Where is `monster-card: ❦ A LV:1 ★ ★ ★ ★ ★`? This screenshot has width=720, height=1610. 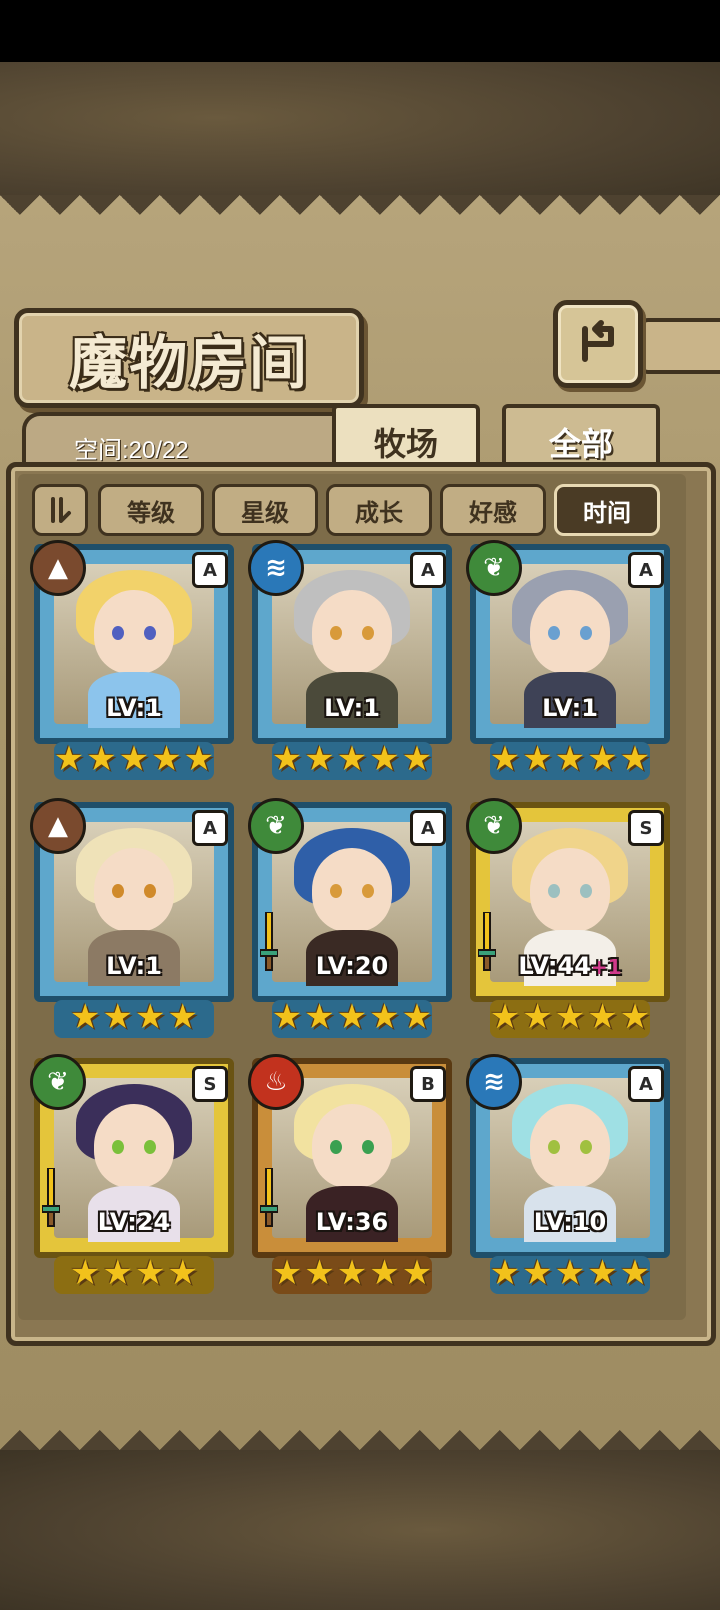 monster-card: ❦ A LV:1 ★ ★ ★ ★ ★ is located at coordinates (568, 662).